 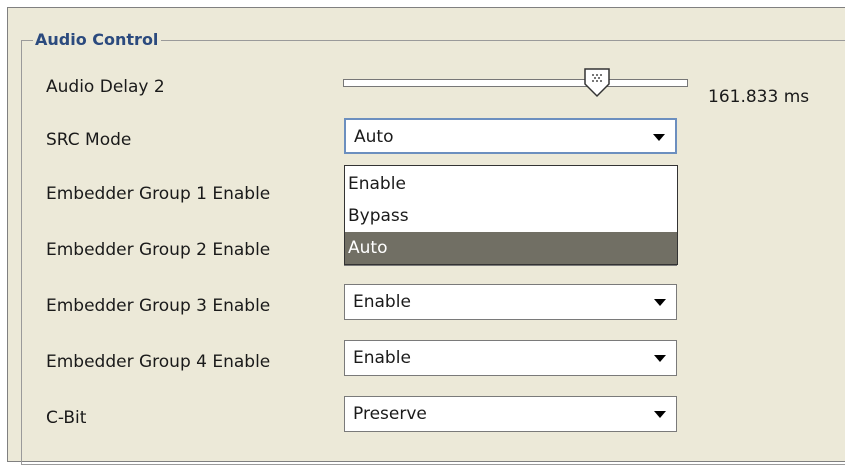 I want to click on group-title: Audio Control, so click(x=97, y=39).